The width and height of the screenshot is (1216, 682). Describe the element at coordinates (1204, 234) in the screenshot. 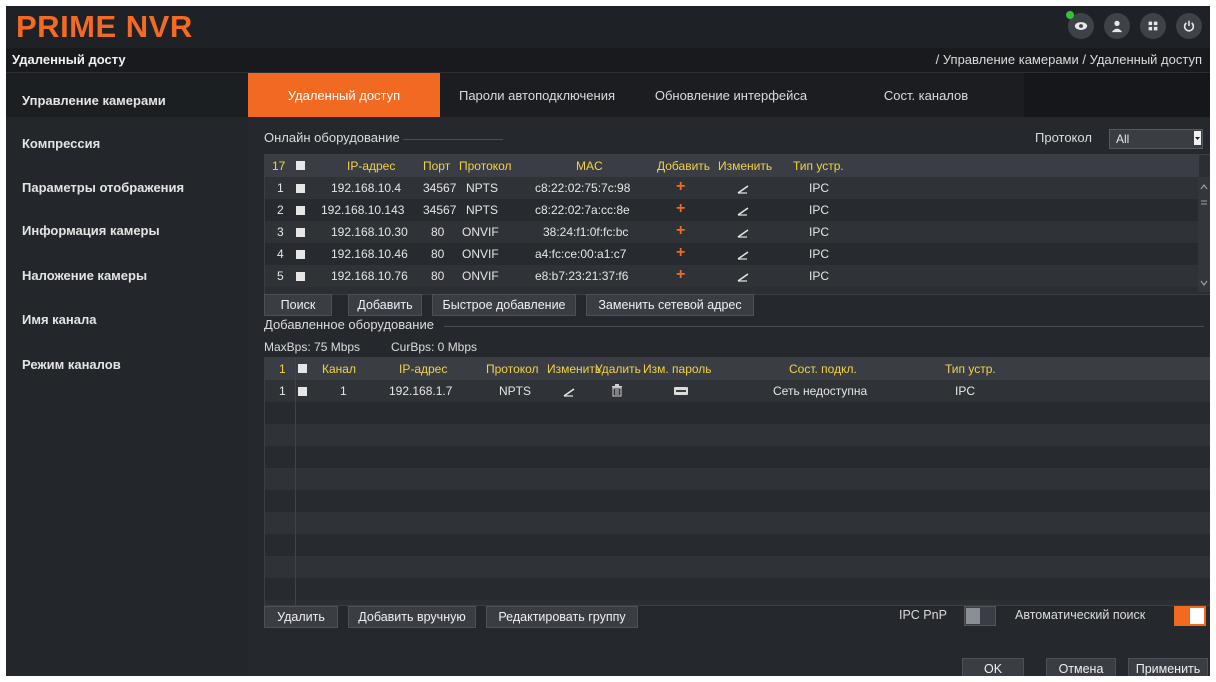

I see `online-table-scrollbar` at that location.